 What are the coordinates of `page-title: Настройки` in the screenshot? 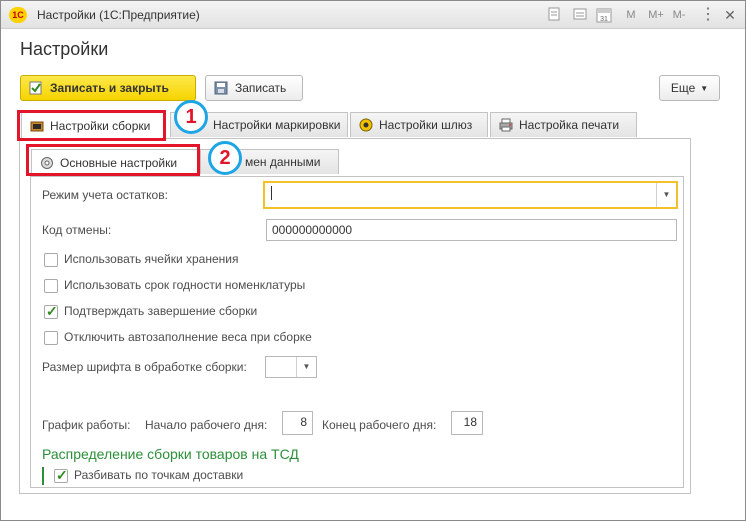 It's located at (64, 49).